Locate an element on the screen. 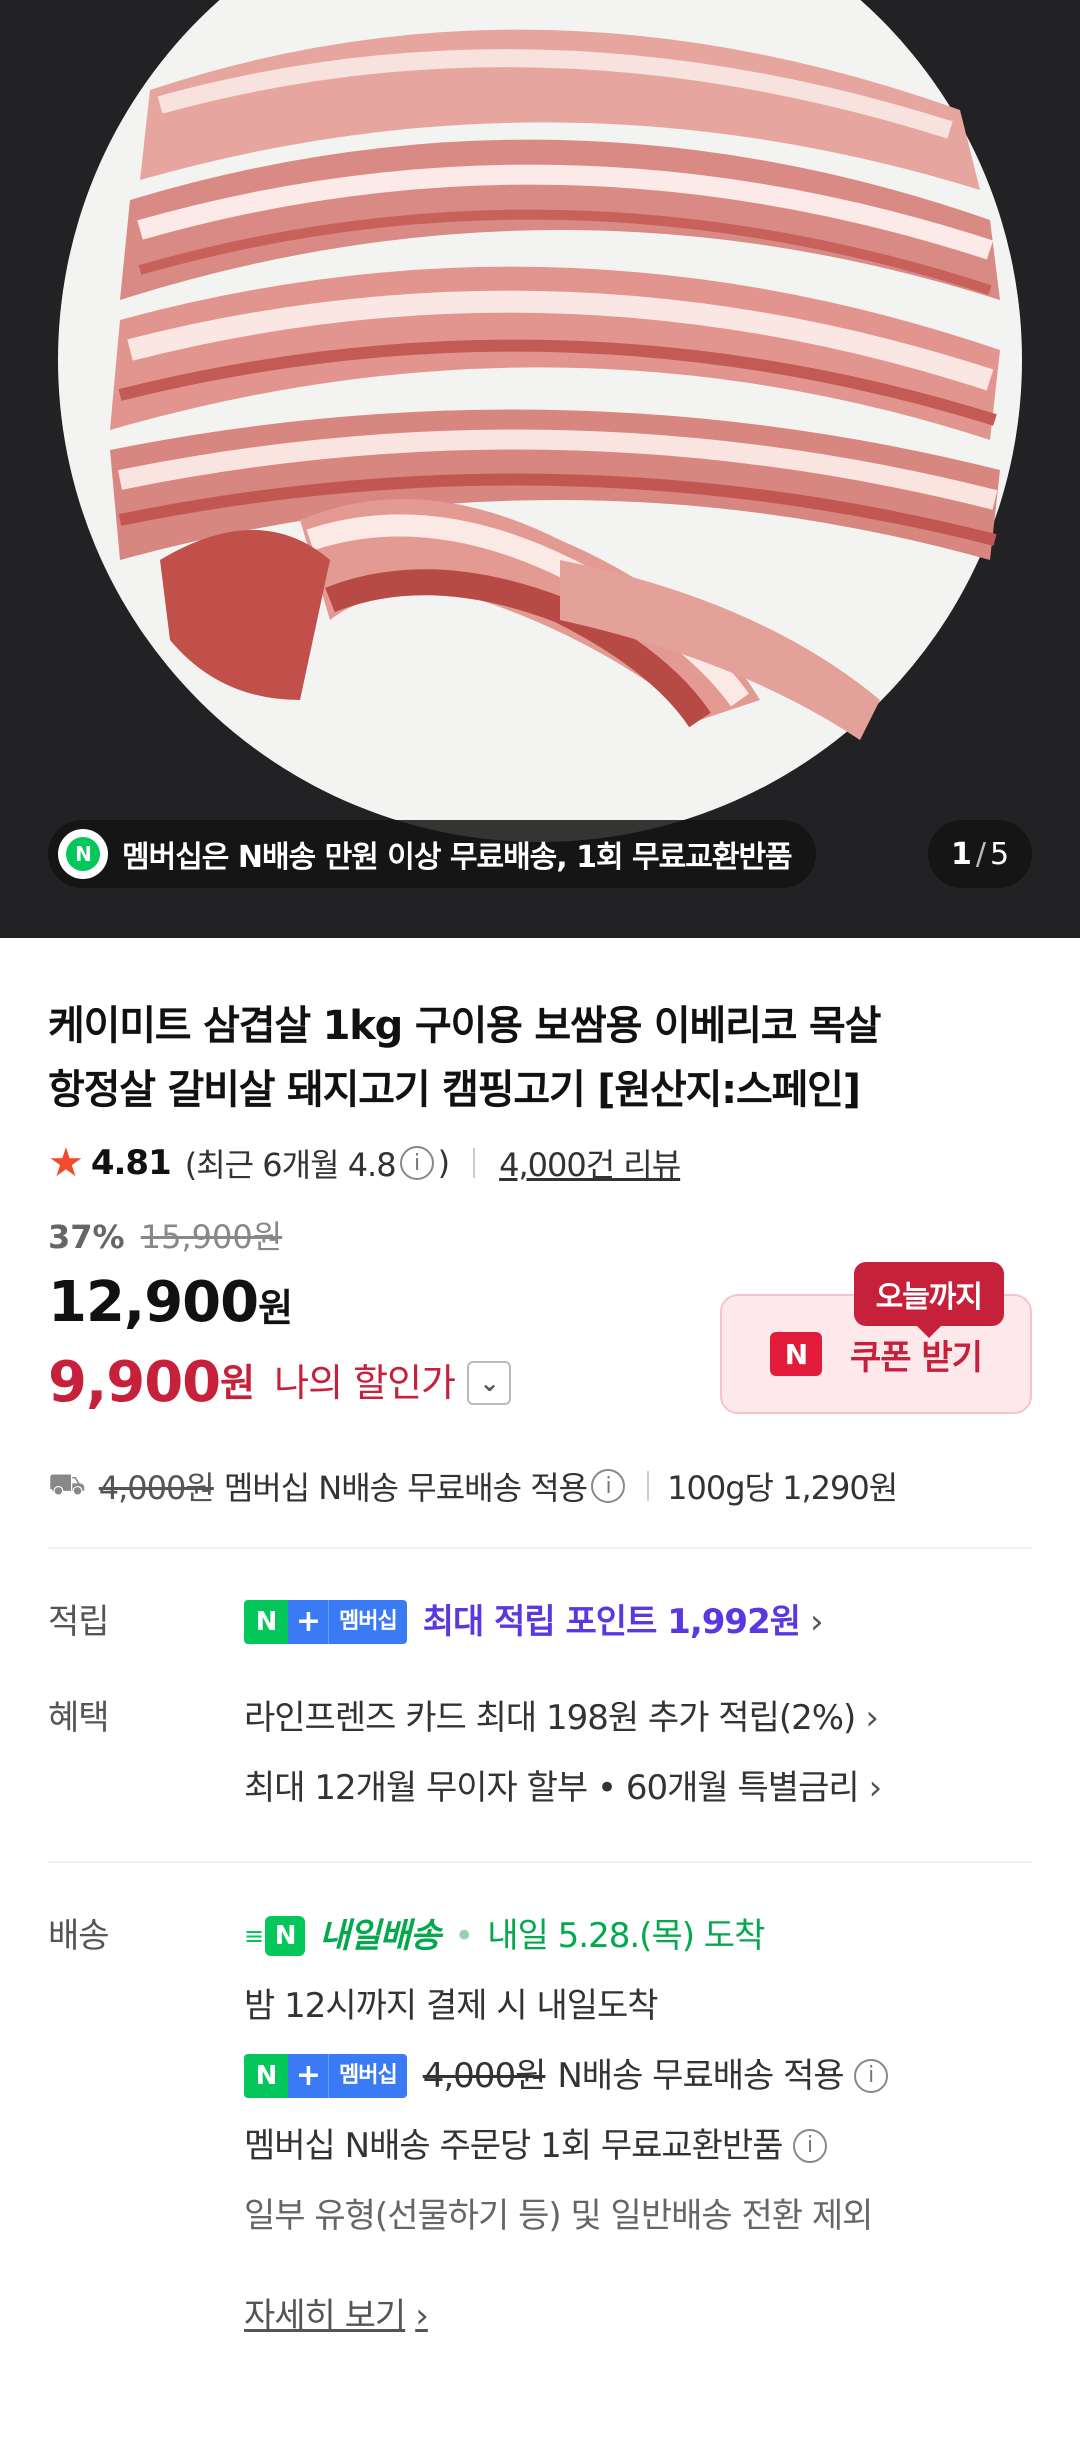  counter-total: 5 is located at coordinates (999, 854).